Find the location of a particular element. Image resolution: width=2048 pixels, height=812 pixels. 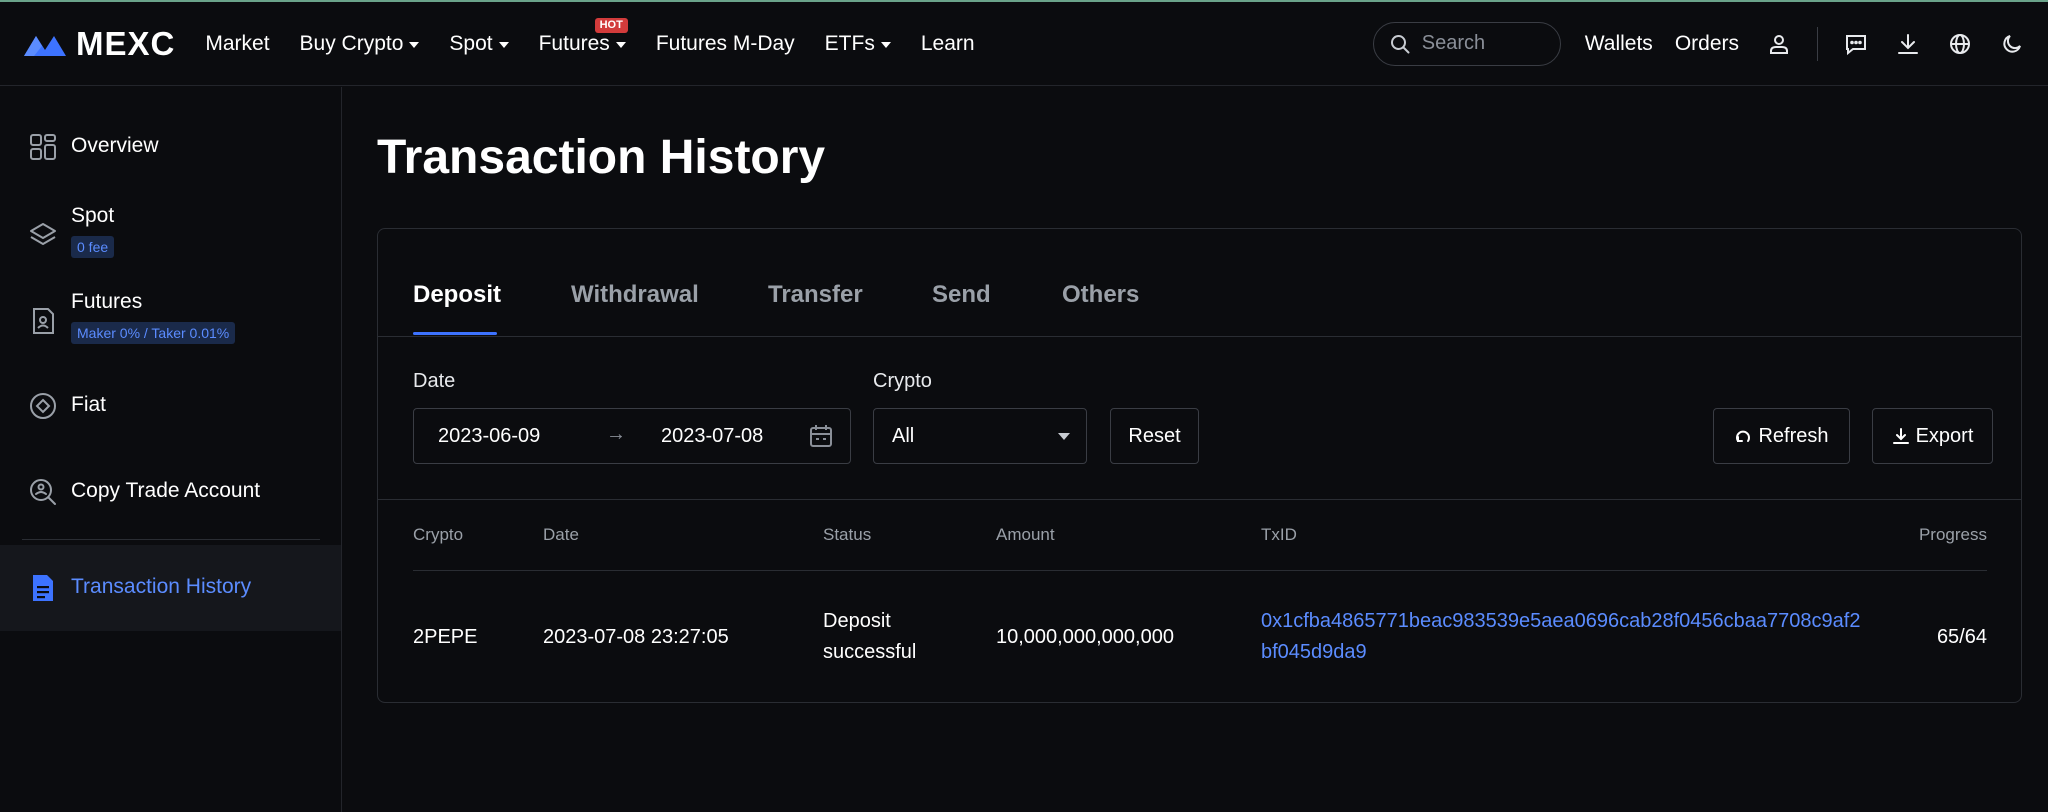

nav-futures-m-day: Futures M-Day is located at coordinates (725, 44).